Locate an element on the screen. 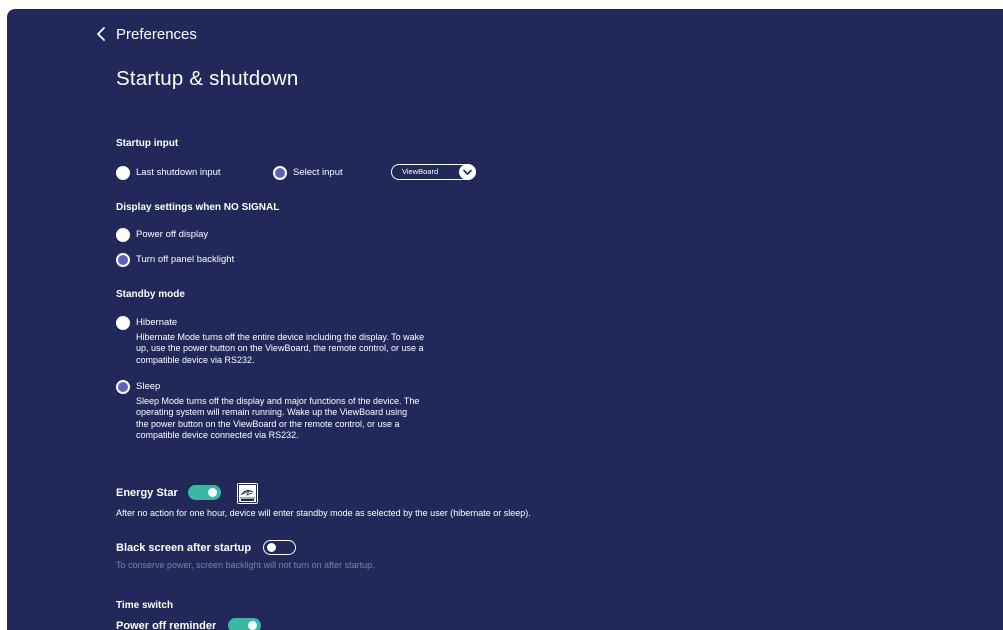  black-screen-label: Black screen after startup is located at coordinates (184, 548).